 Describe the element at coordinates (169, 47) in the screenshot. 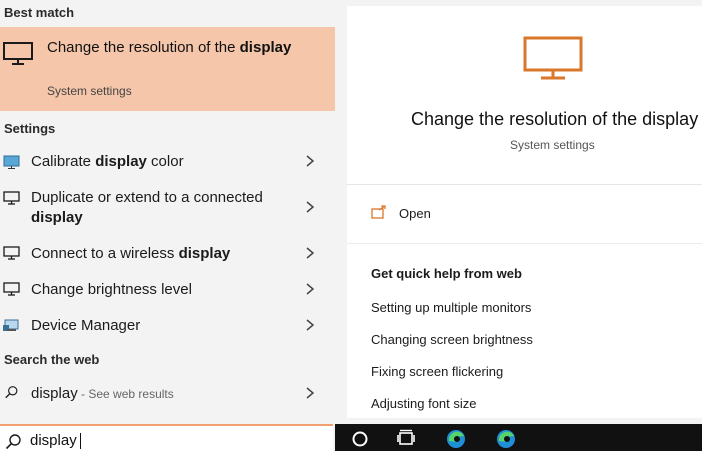

I see `best-match-title: Change the resolution of the display` at that location.